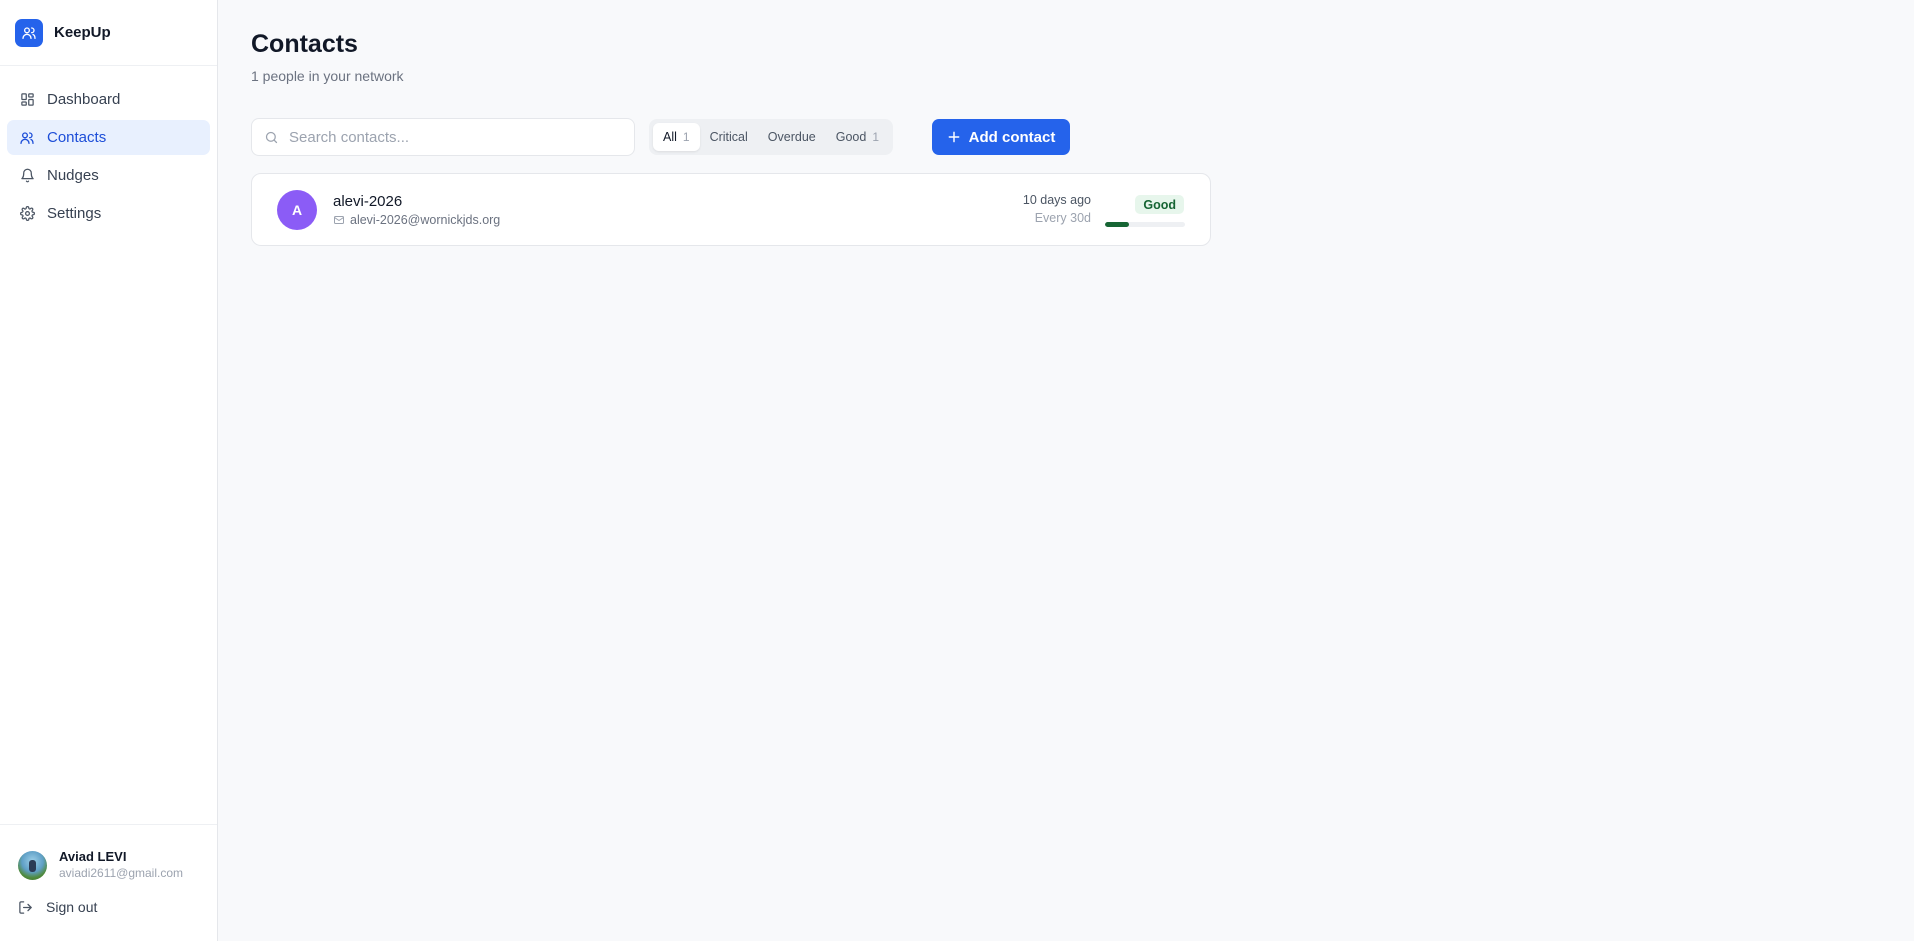 This screenshot has width=1914, height=941. Describe the element at coordinates (304, 44) in the screenshot. I see `page-title: Contacts` at that location.